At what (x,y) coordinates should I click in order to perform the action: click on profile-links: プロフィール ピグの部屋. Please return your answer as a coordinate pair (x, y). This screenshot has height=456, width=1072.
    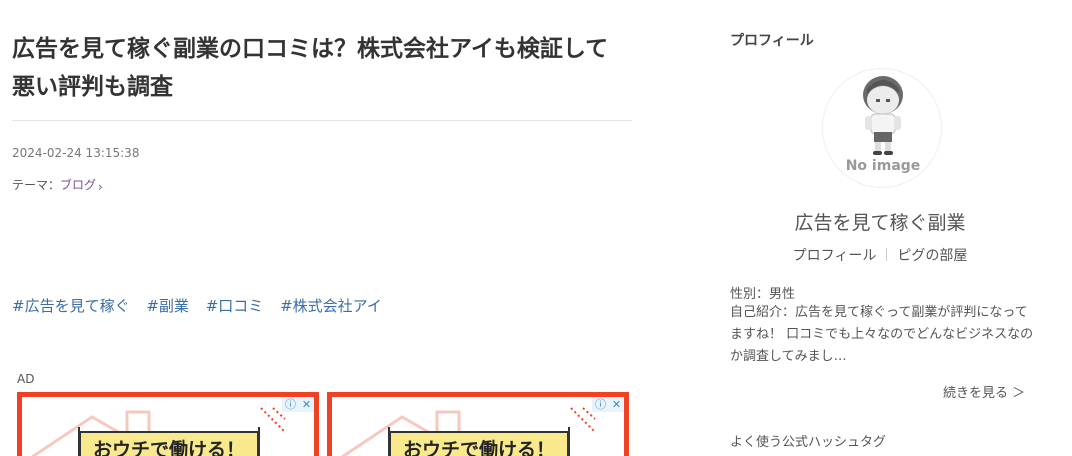
    Looking at the image, I should click on (880, 255).